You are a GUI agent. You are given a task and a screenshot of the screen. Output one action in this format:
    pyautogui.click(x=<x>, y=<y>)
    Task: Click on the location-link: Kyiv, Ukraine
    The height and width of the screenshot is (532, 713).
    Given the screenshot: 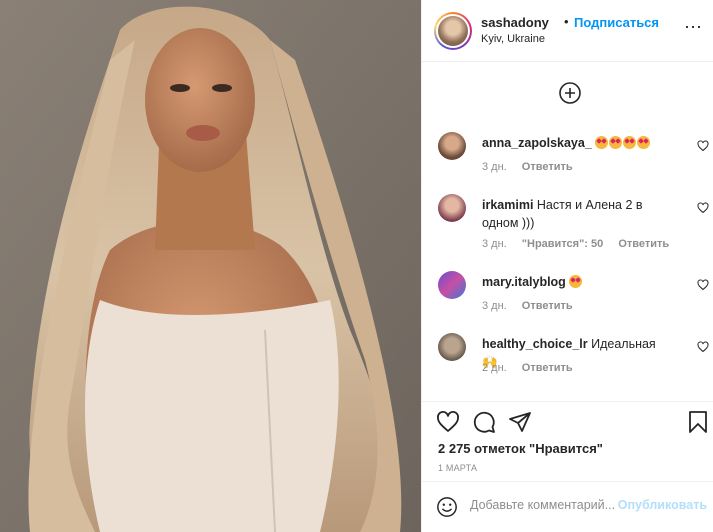 What is the action you would take?
    pyautogui.click(x=513, y=39)
    